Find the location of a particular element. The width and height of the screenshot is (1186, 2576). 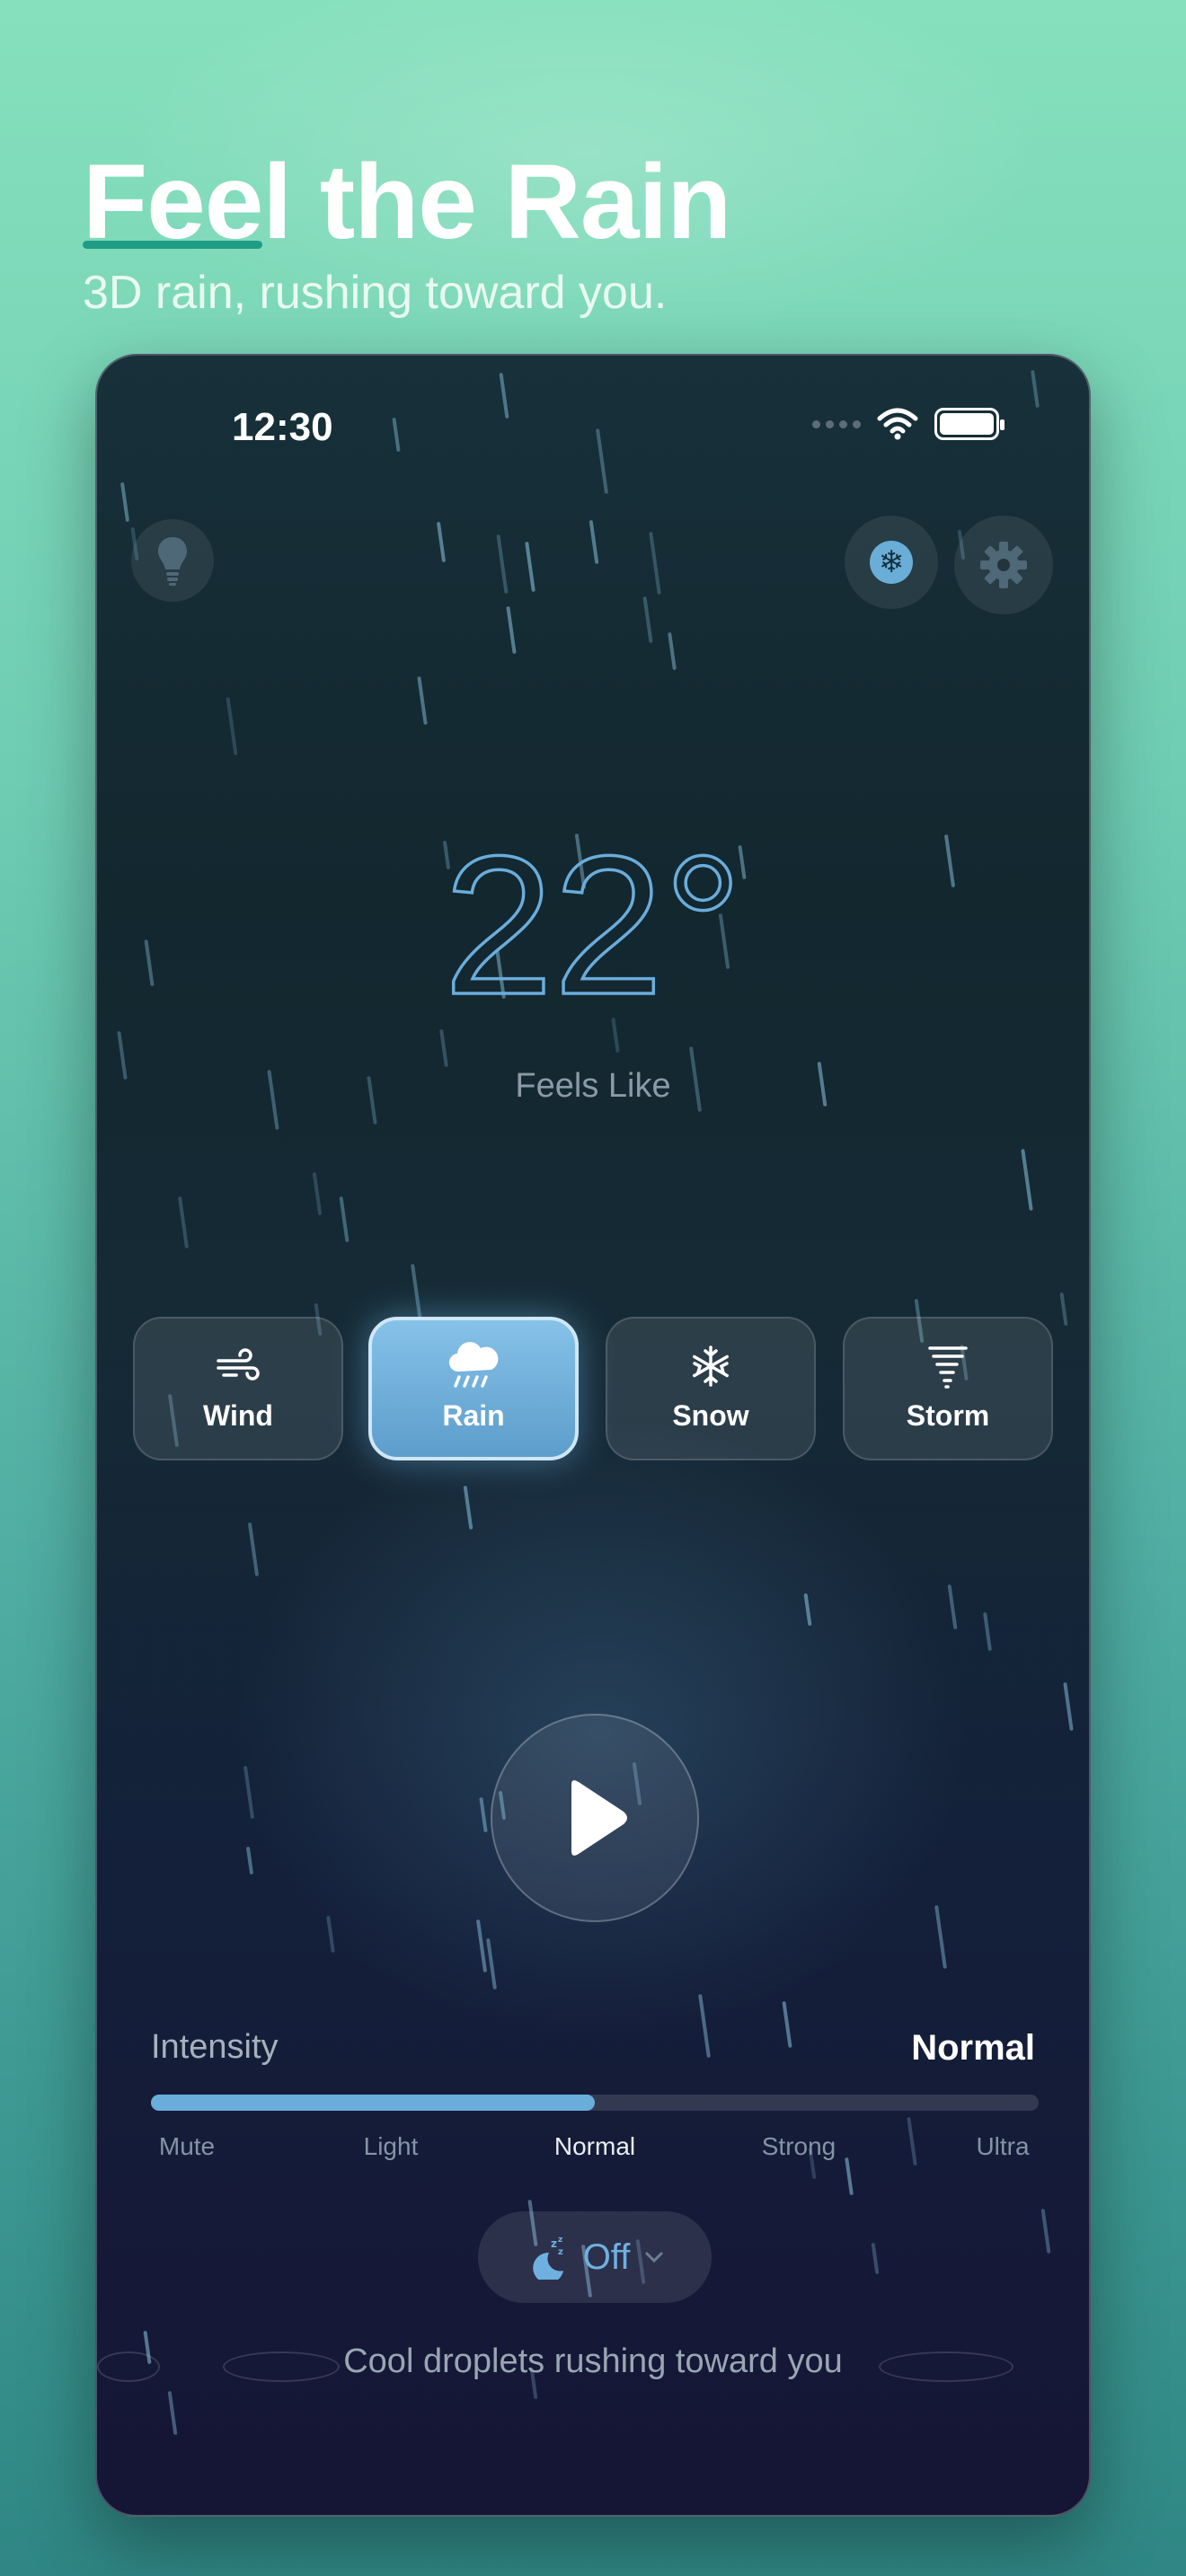

play-icon is located at coordinates (599, 1818).